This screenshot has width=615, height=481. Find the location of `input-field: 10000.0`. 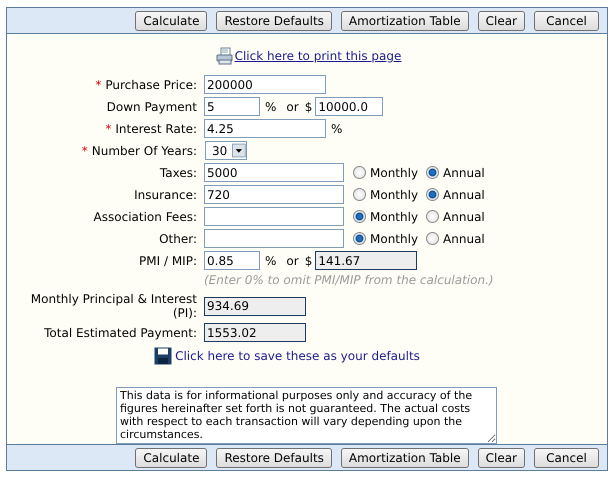

input-field: 10000.0 is located at coordinates (349, 106).